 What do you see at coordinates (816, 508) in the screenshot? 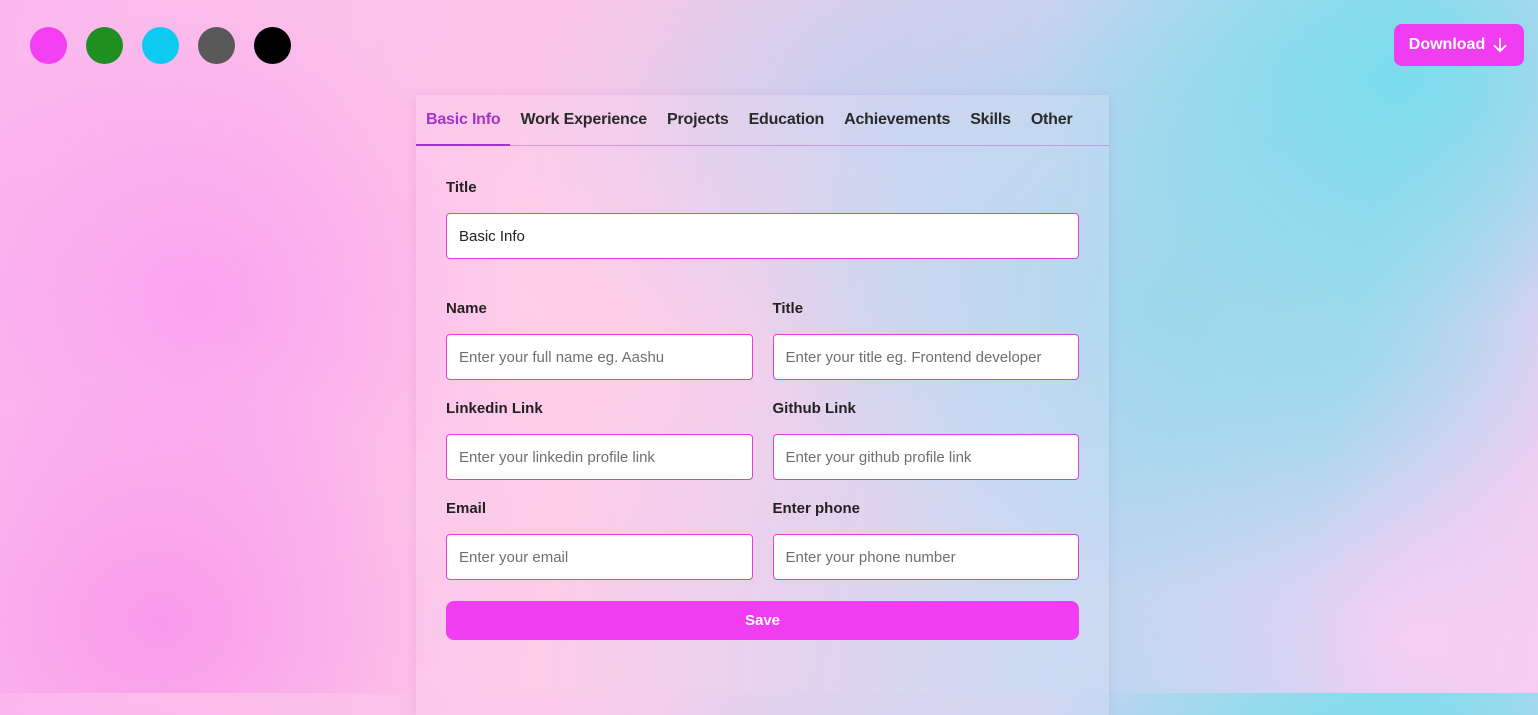
I see `phone-label: Enter phone` at bounding box center [816, 508].